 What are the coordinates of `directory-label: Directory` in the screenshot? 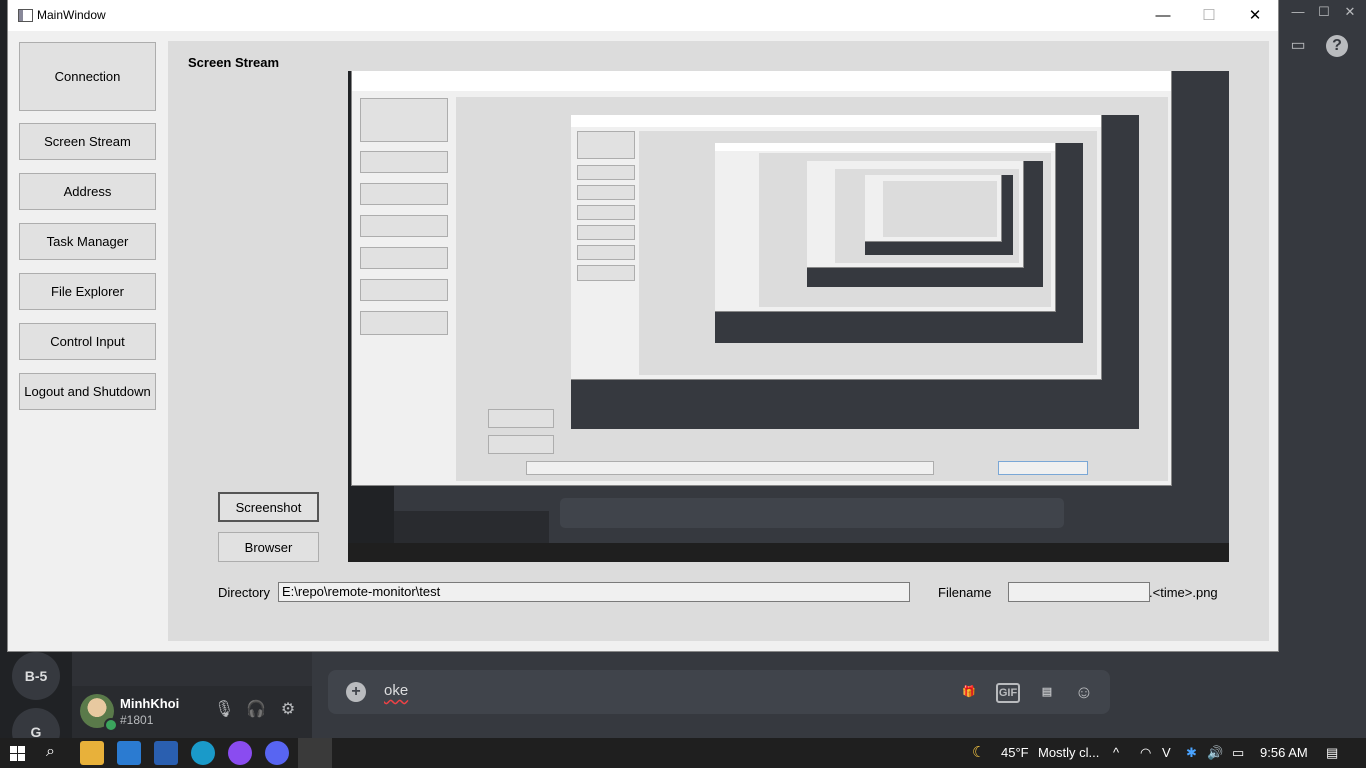 It's located at (244, 592).